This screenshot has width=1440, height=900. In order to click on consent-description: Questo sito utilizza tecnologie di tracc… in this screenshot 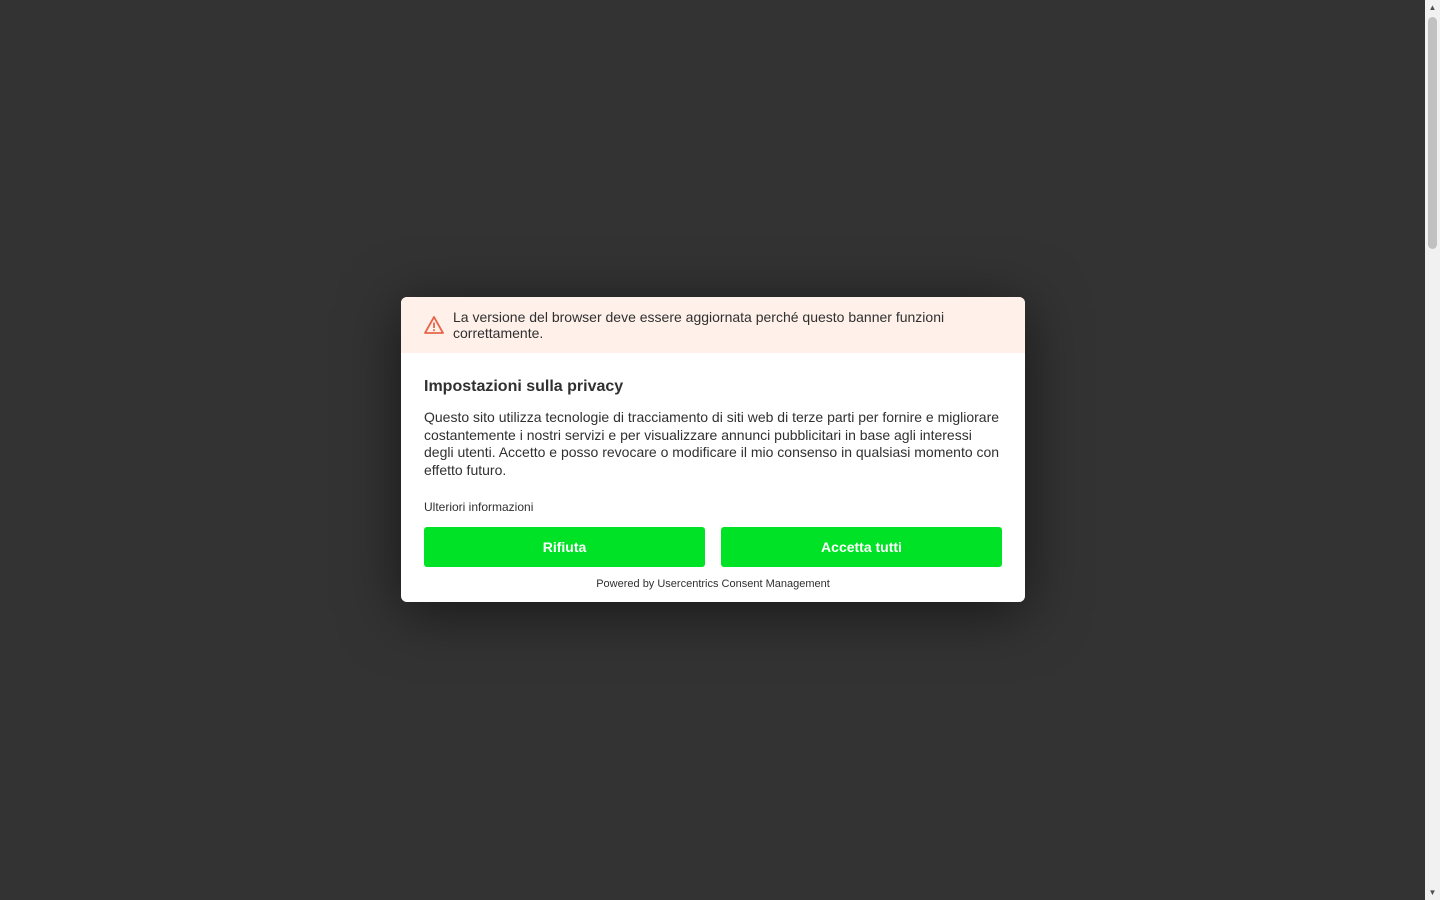, I will do `click(712, 443)`.